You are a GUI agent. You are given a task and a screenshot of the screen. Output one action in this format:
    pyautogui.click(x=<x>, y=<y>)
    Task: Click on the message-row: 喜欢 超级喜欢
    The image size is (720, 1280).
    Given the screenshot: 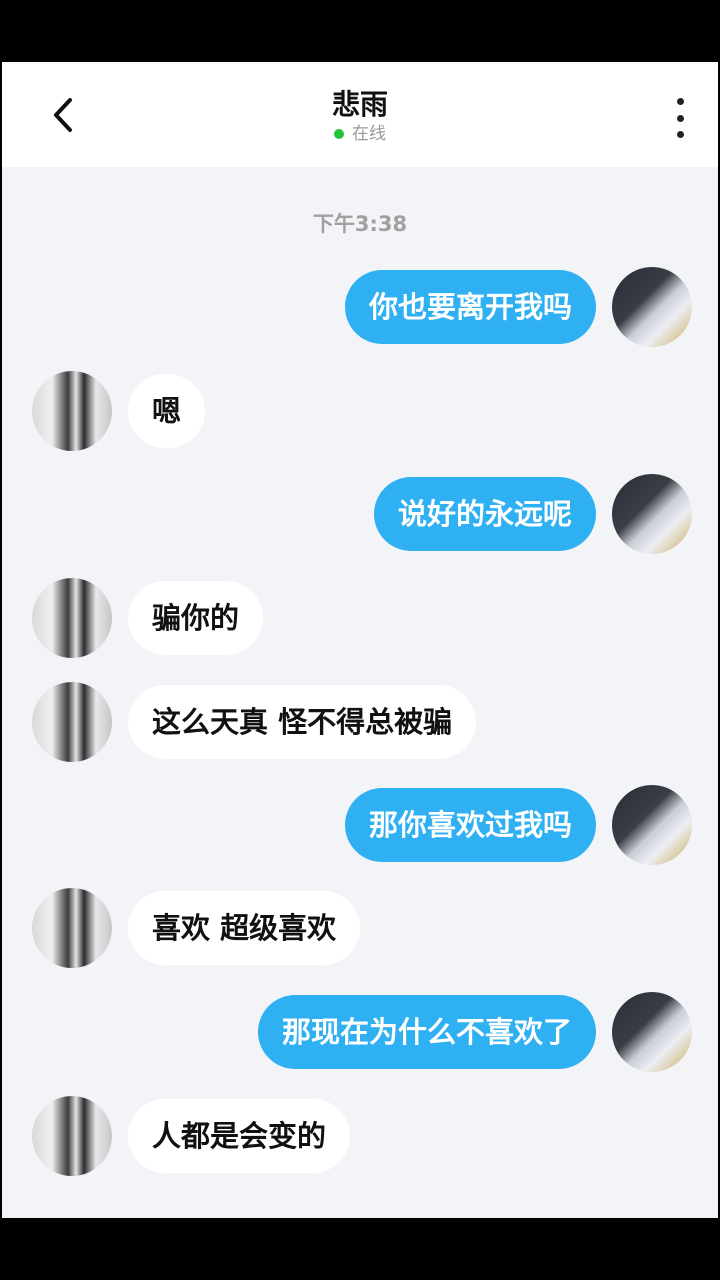 What is the action you would take?
    pyautogui.click(x=360, y=928)
    